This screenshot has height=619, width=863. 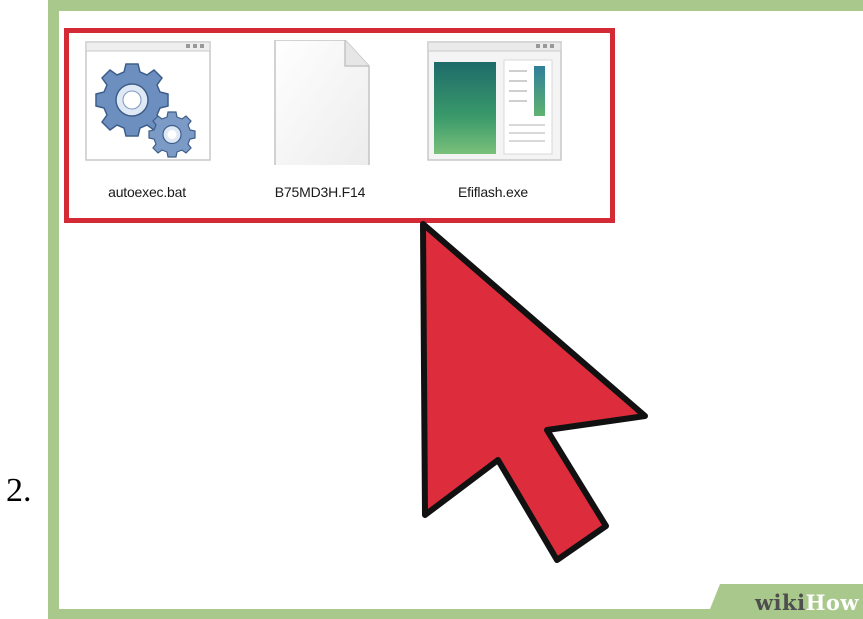 I want to click on watermark-part-wiki: wiki, so click(x=780, y=602).